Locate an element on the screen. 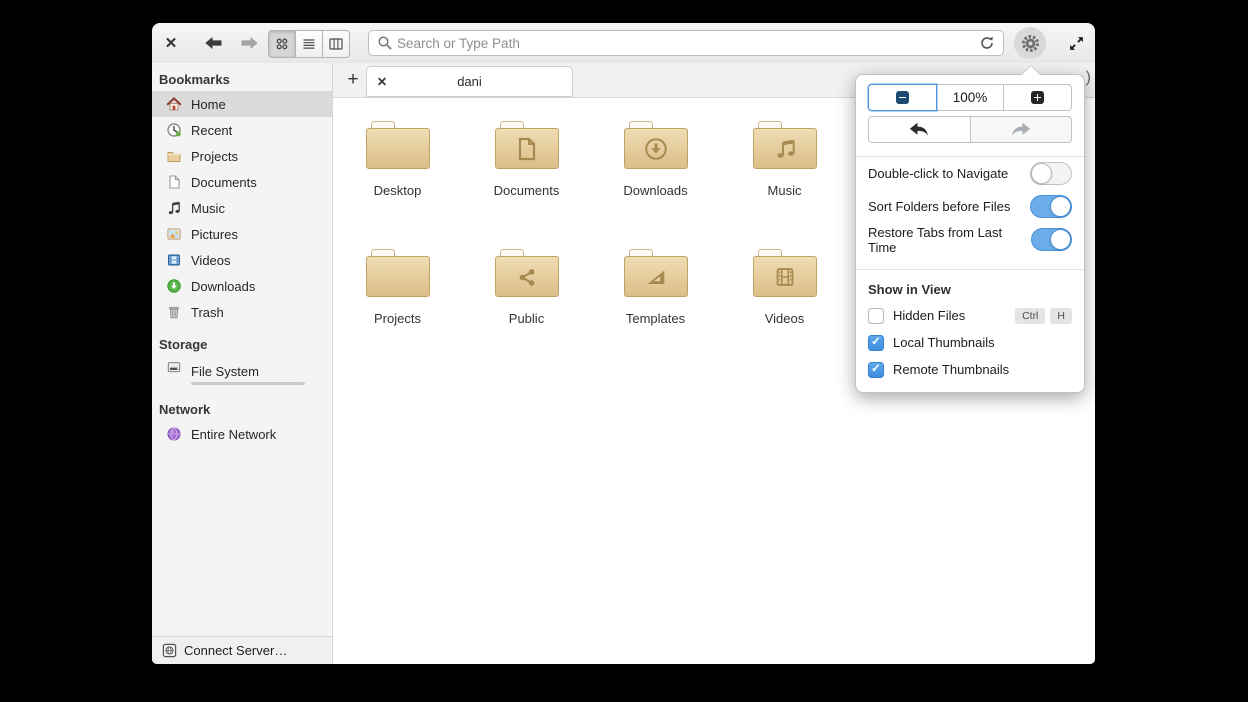 The height and width of the screenshot is (702, 1248). column-view-button is located at coordinates (336, 44).